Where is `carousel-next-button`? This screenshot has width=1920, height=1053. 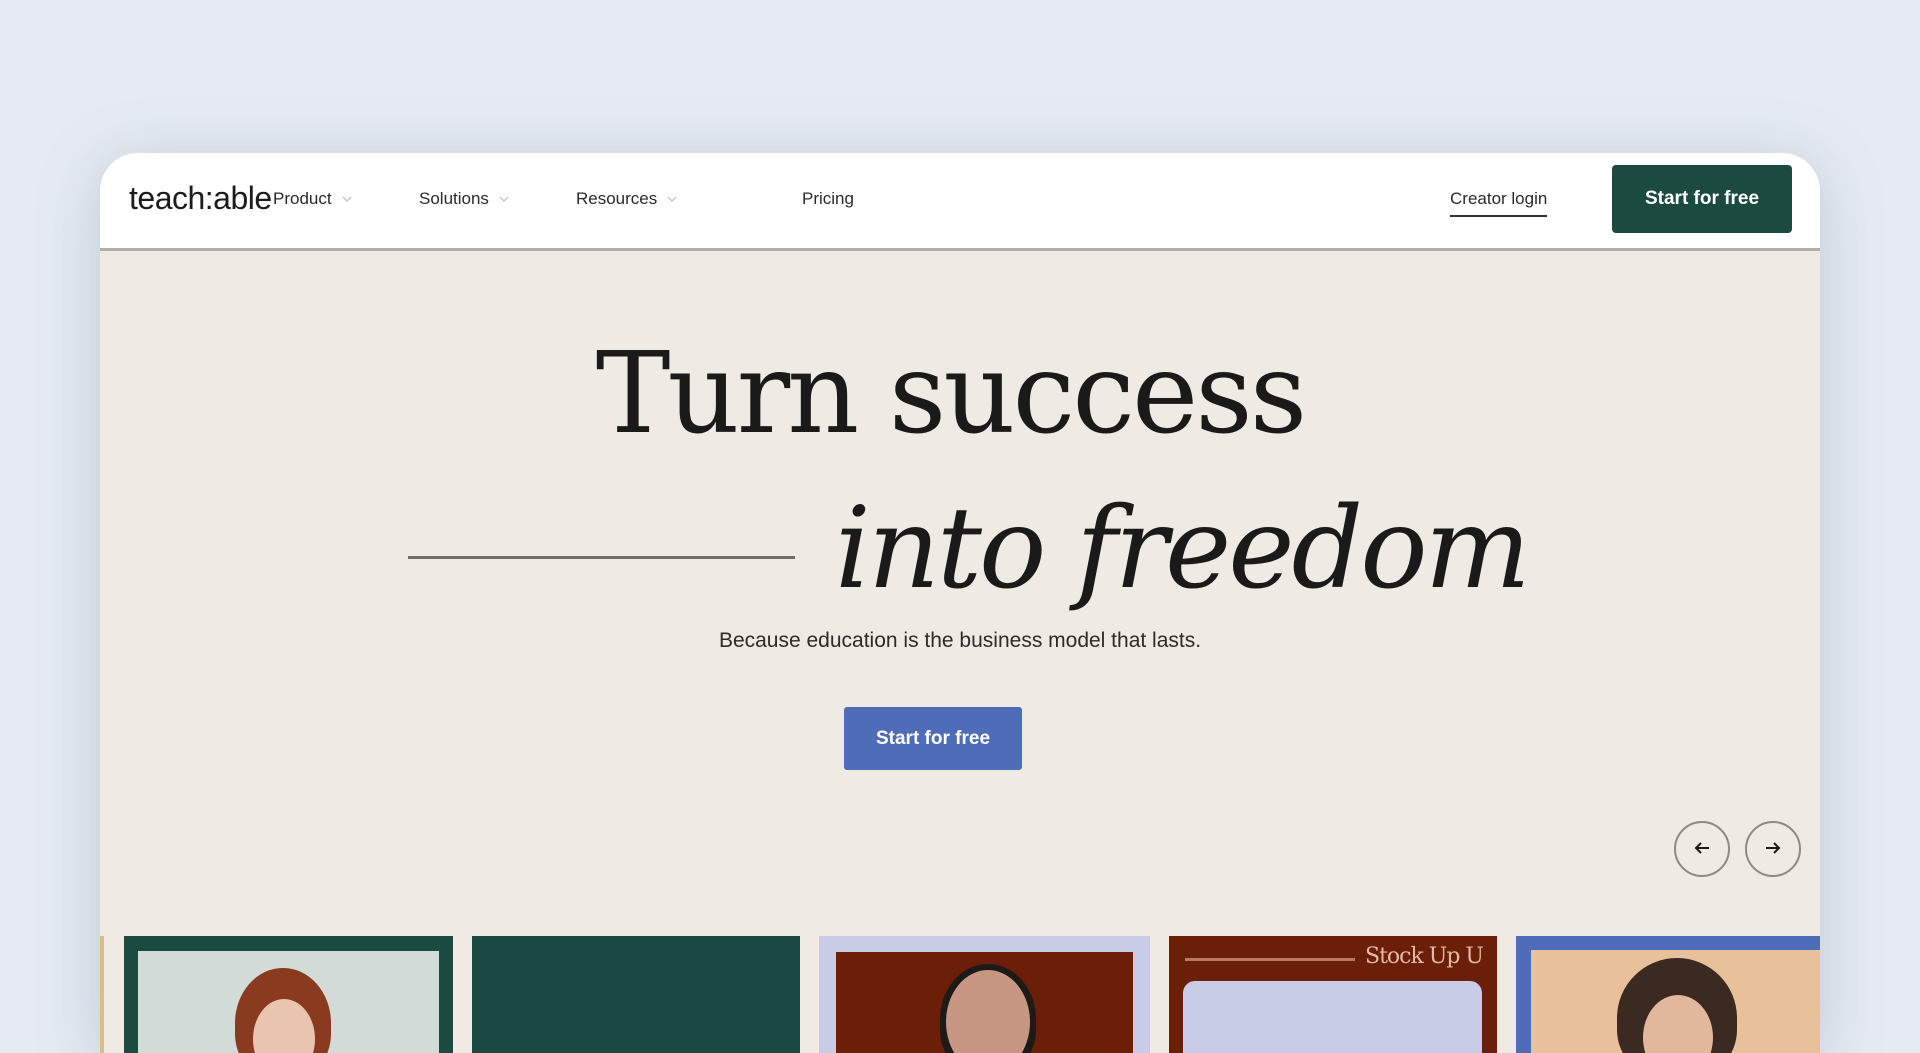
carousel-next-button is located at coordinates (1773, 849).